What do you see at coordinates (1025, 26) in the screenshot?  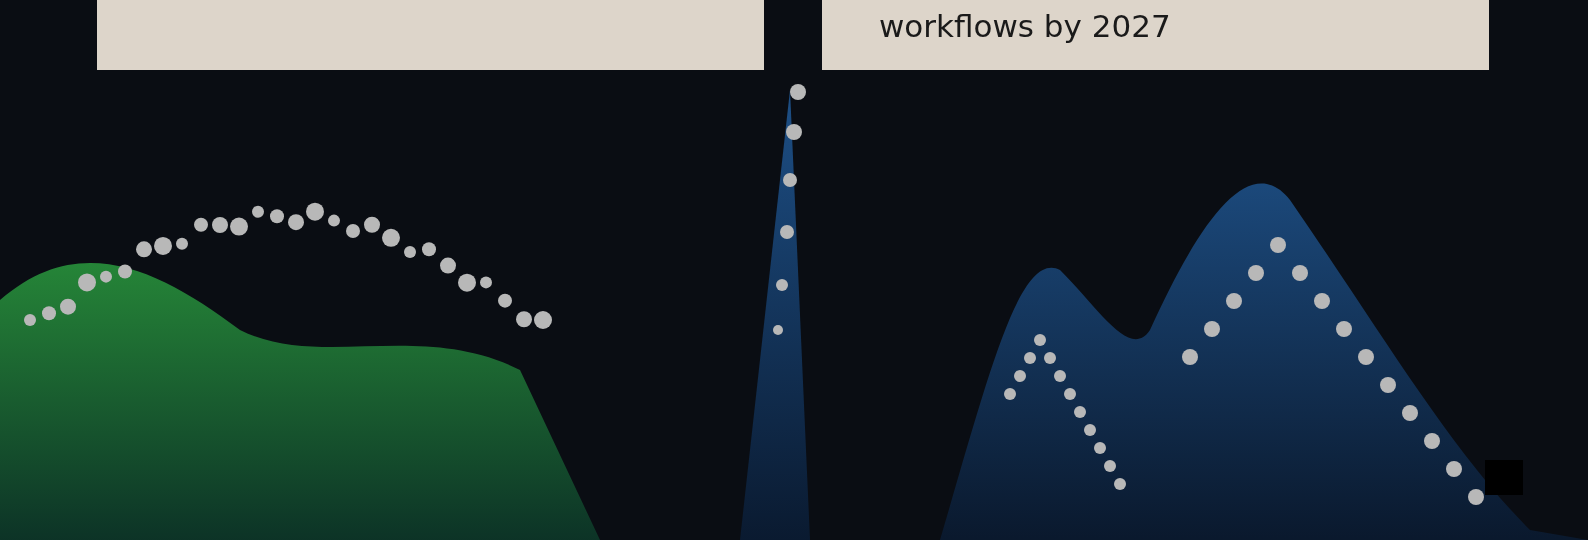 I see `card-text: workflows by 2027` at bounding box center [1025, 26].